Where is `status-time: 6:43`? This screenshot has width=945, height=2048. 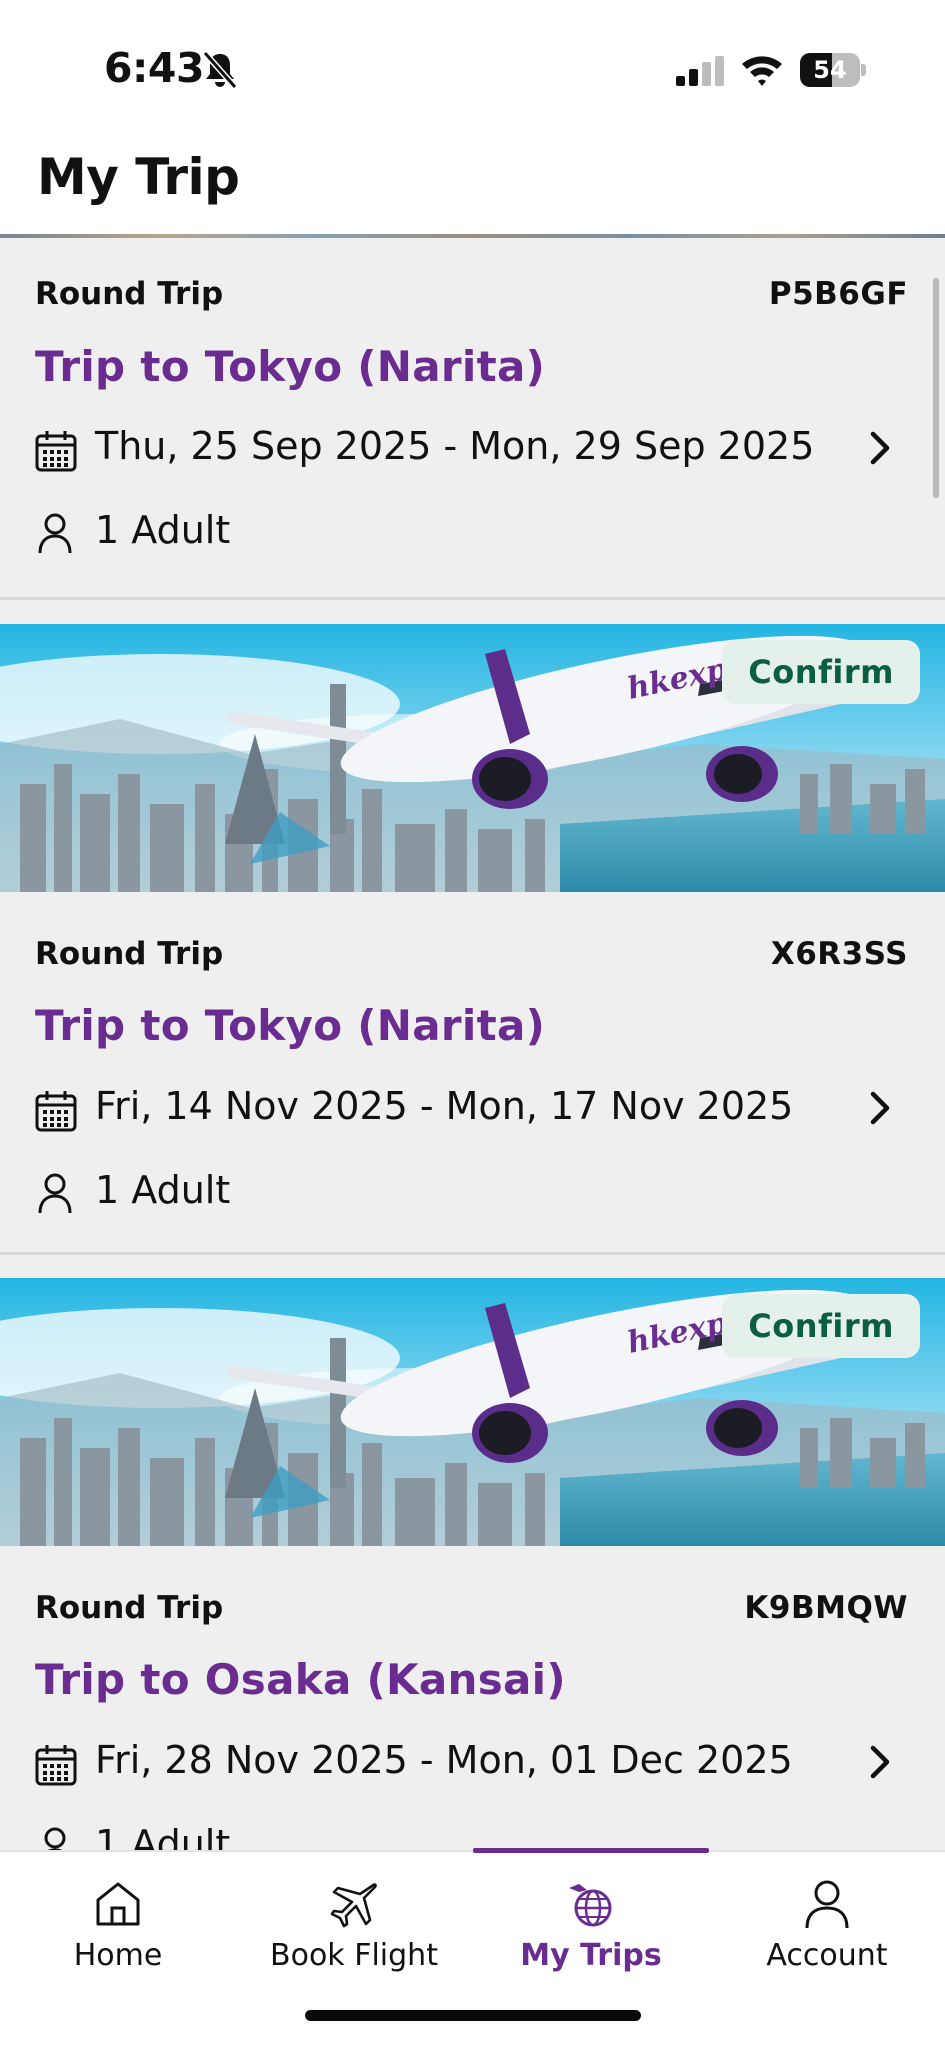
status-time: 6:43 is located at coordinates (154, 68).